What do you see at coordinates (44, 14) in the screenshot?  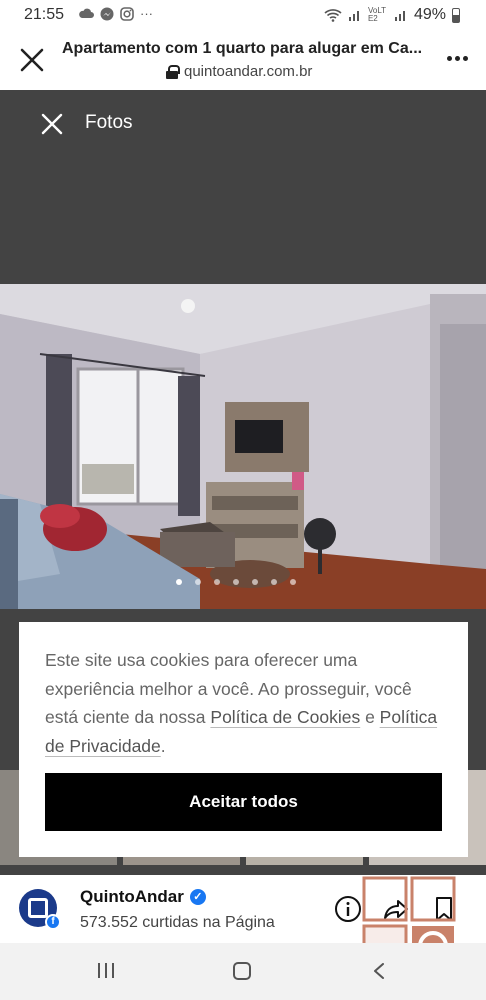 I see `status-time: 21:55` at bounding box center [44, 14].